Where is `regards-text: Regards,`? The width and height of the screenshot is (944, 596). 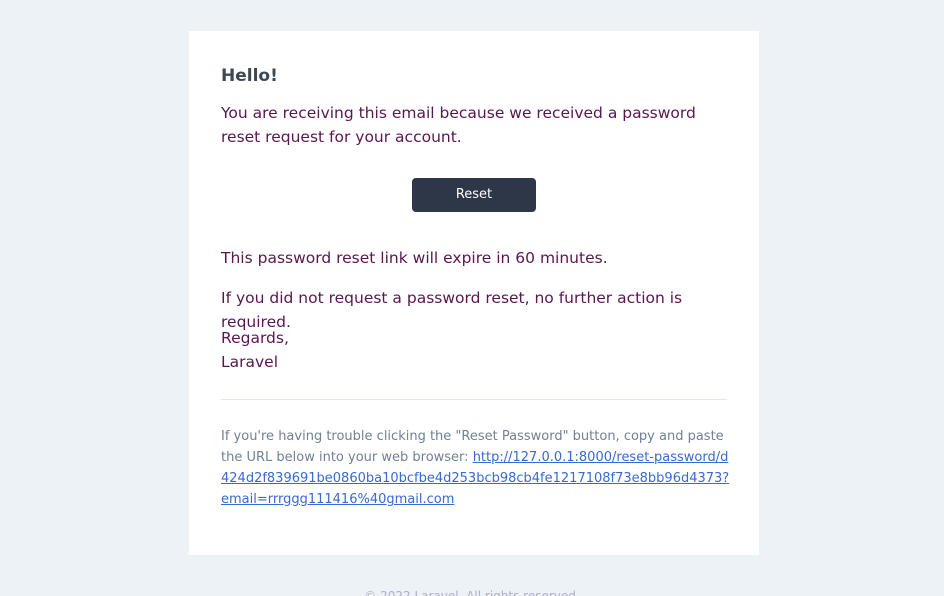
regards-text: Regards, is located at coordinates (255, 338).